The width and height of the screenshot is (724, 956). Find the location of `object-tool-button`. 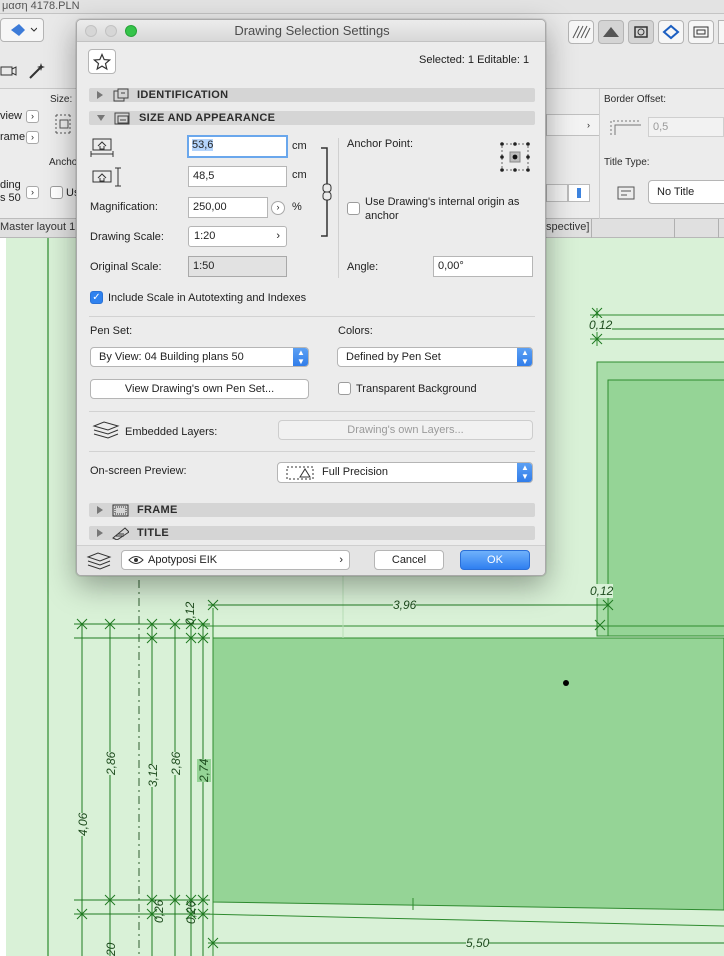

object-tool-button is located at coordinates (641, 32).